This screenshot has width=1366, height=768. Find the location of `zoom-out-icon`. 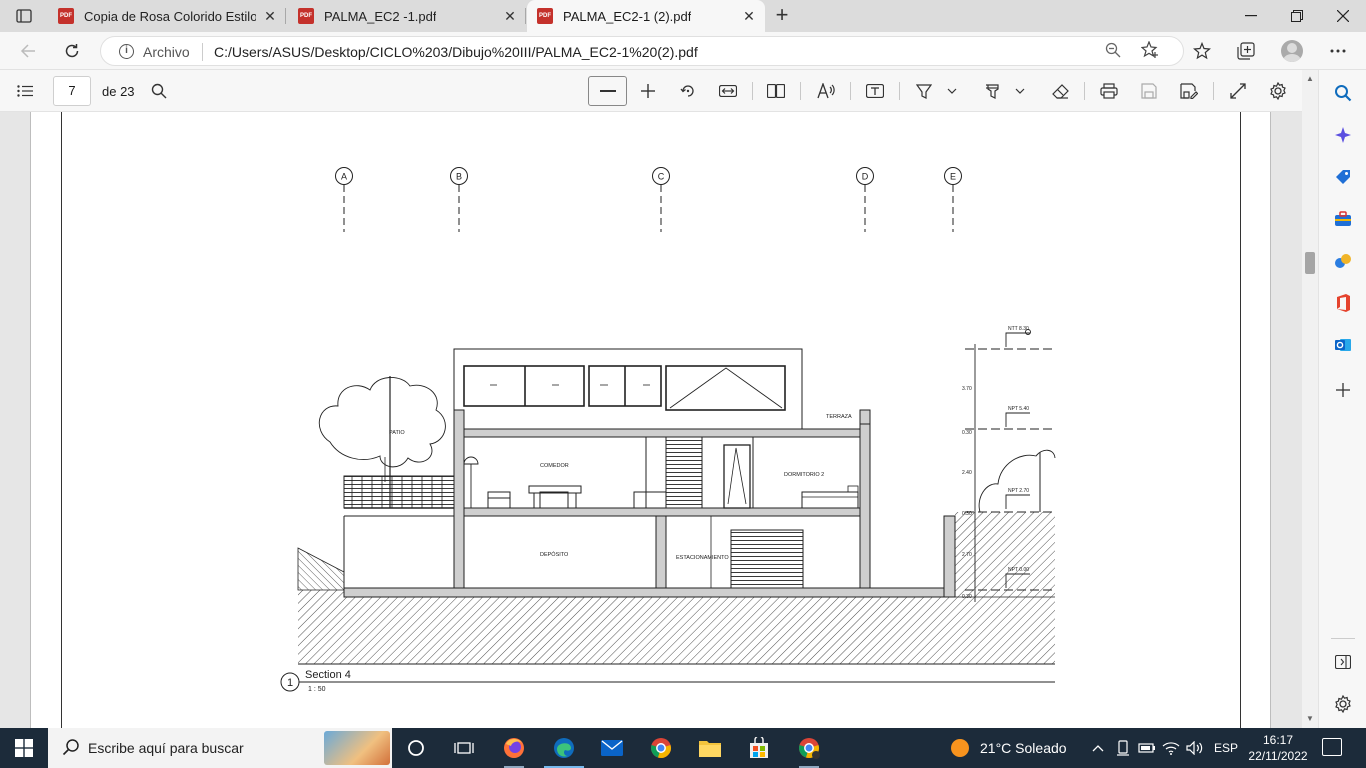

zoom-out-icon is located at coordinates (1113, 52).